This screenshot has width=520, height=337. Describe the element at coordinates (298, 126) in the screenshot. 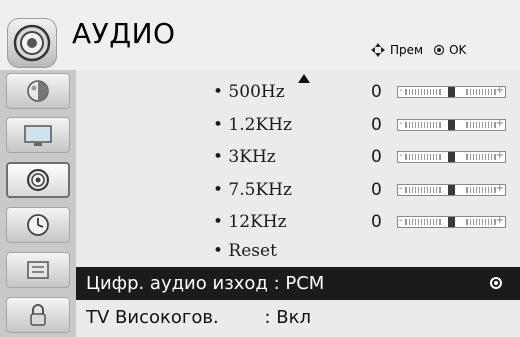

I see `eq-band-row: • 1.2KHz 0 - +` at that location.